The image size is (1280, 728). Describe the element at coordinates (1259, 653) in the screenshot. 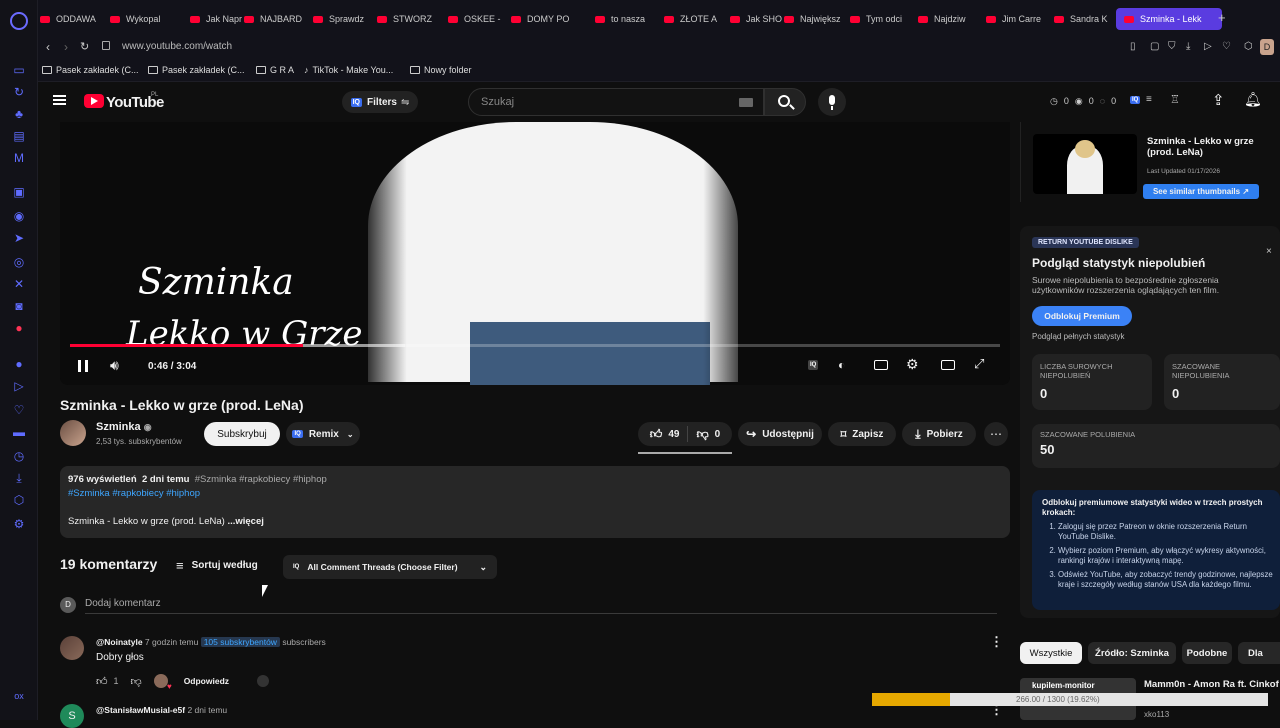

I see `chip-for-you: Dla` at that location.